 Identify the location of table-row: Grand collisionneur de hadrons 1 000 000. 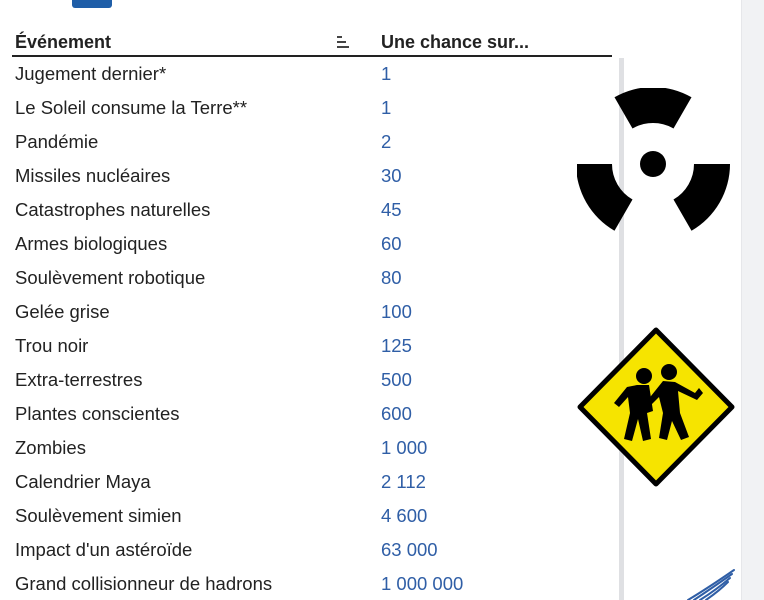
(315, 584).